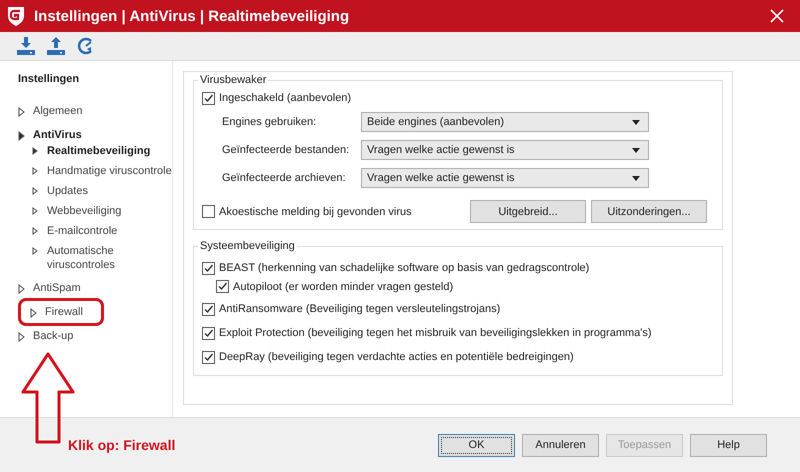  Describe the element at coordinates (95, 260) in the screenshot. I see `tree-item: Automatische viruscontroles` at that location.